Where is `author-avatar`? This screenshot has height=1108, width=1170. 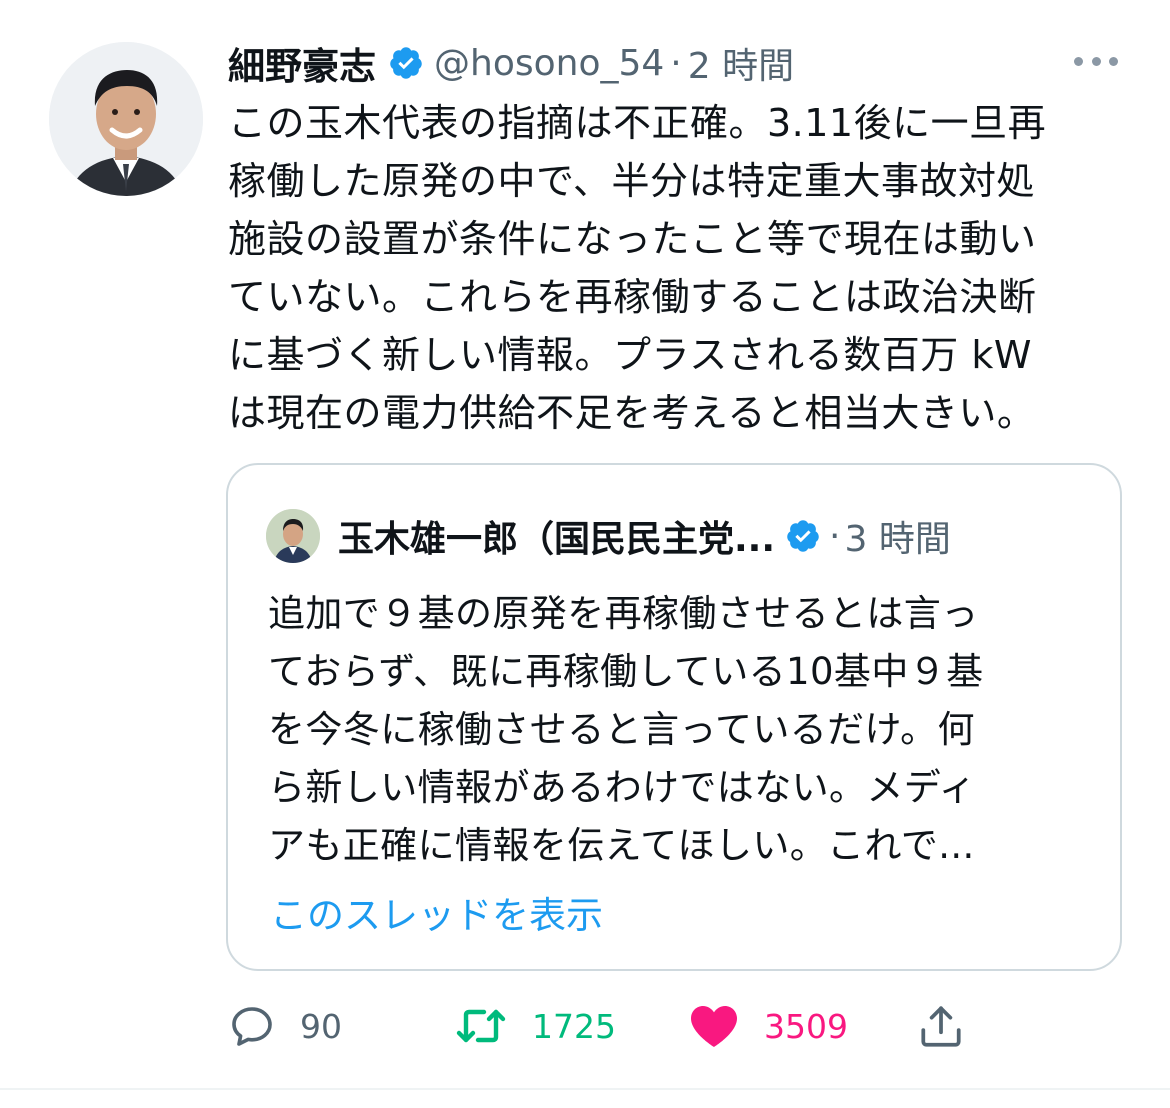 author-avatar is located at coordinates (126, 119).